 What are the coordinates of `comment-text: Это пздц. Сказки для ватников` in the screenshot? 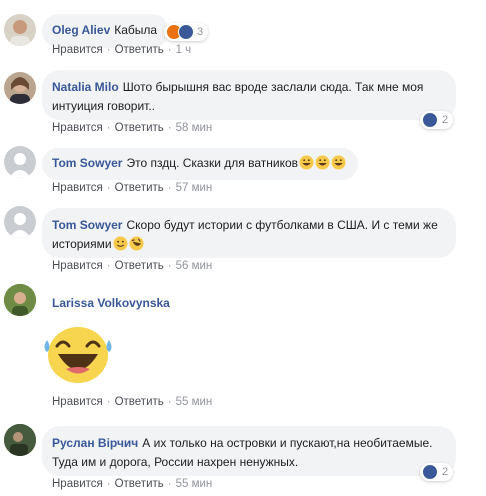 It's located at (212, 163).